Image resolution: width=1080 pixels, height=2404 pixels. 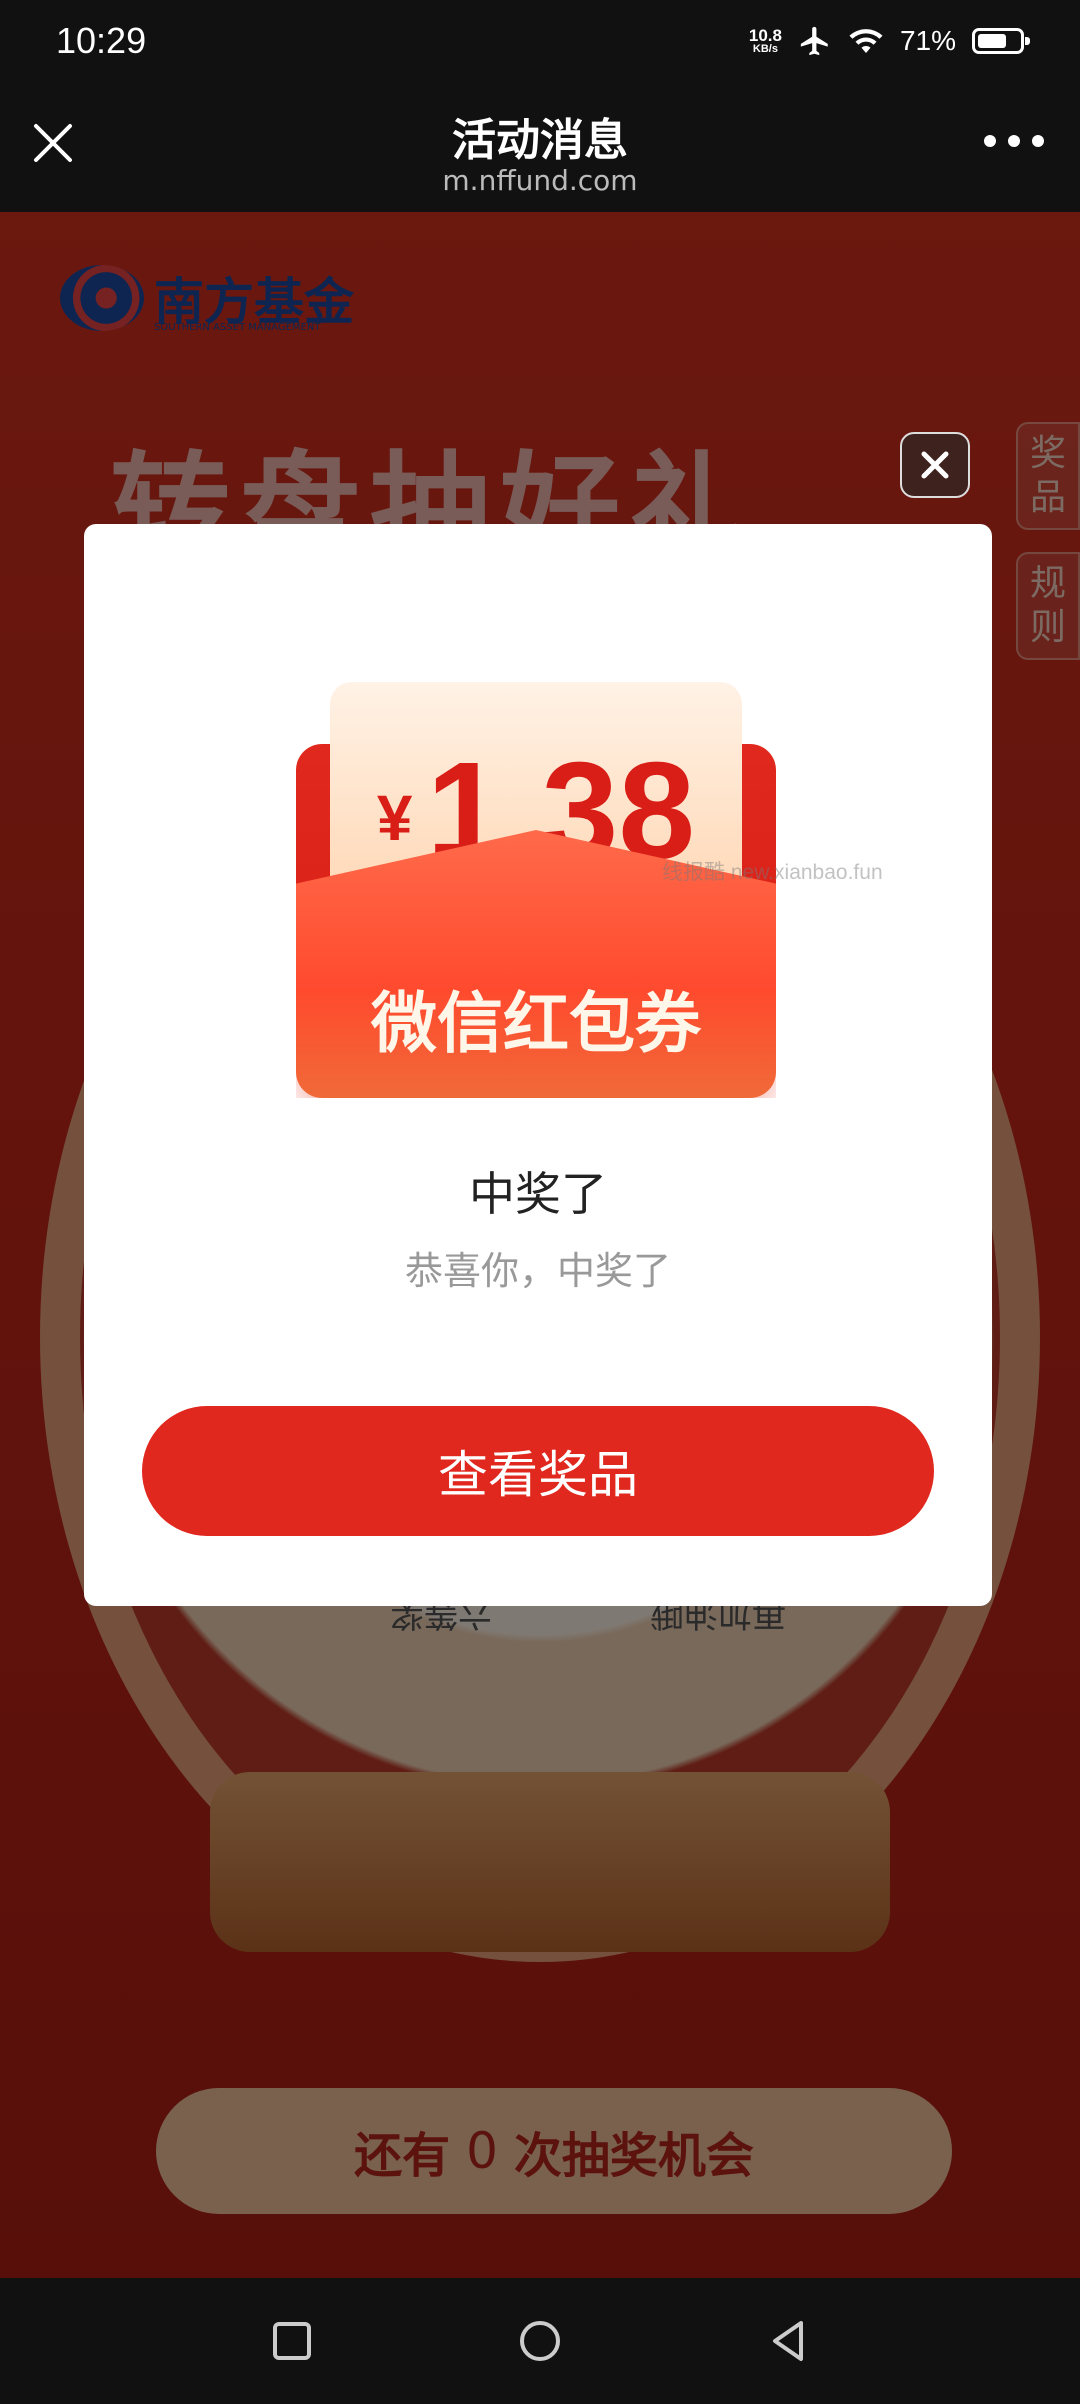 I want to click on watermark: 线报酷 new.xianbao.fun, so click(x=772, y=872).